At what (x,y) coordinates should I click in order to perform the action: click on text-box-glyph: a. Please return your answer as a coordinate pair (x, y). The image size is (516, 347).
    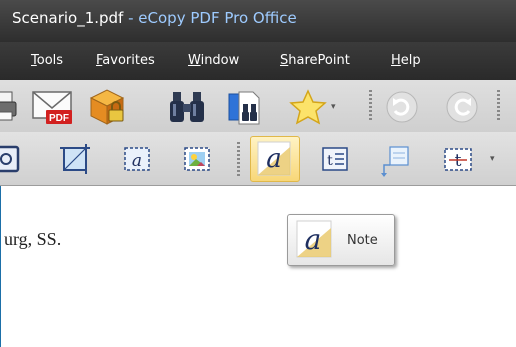
    Looking at the image, I should click on (137, 161).